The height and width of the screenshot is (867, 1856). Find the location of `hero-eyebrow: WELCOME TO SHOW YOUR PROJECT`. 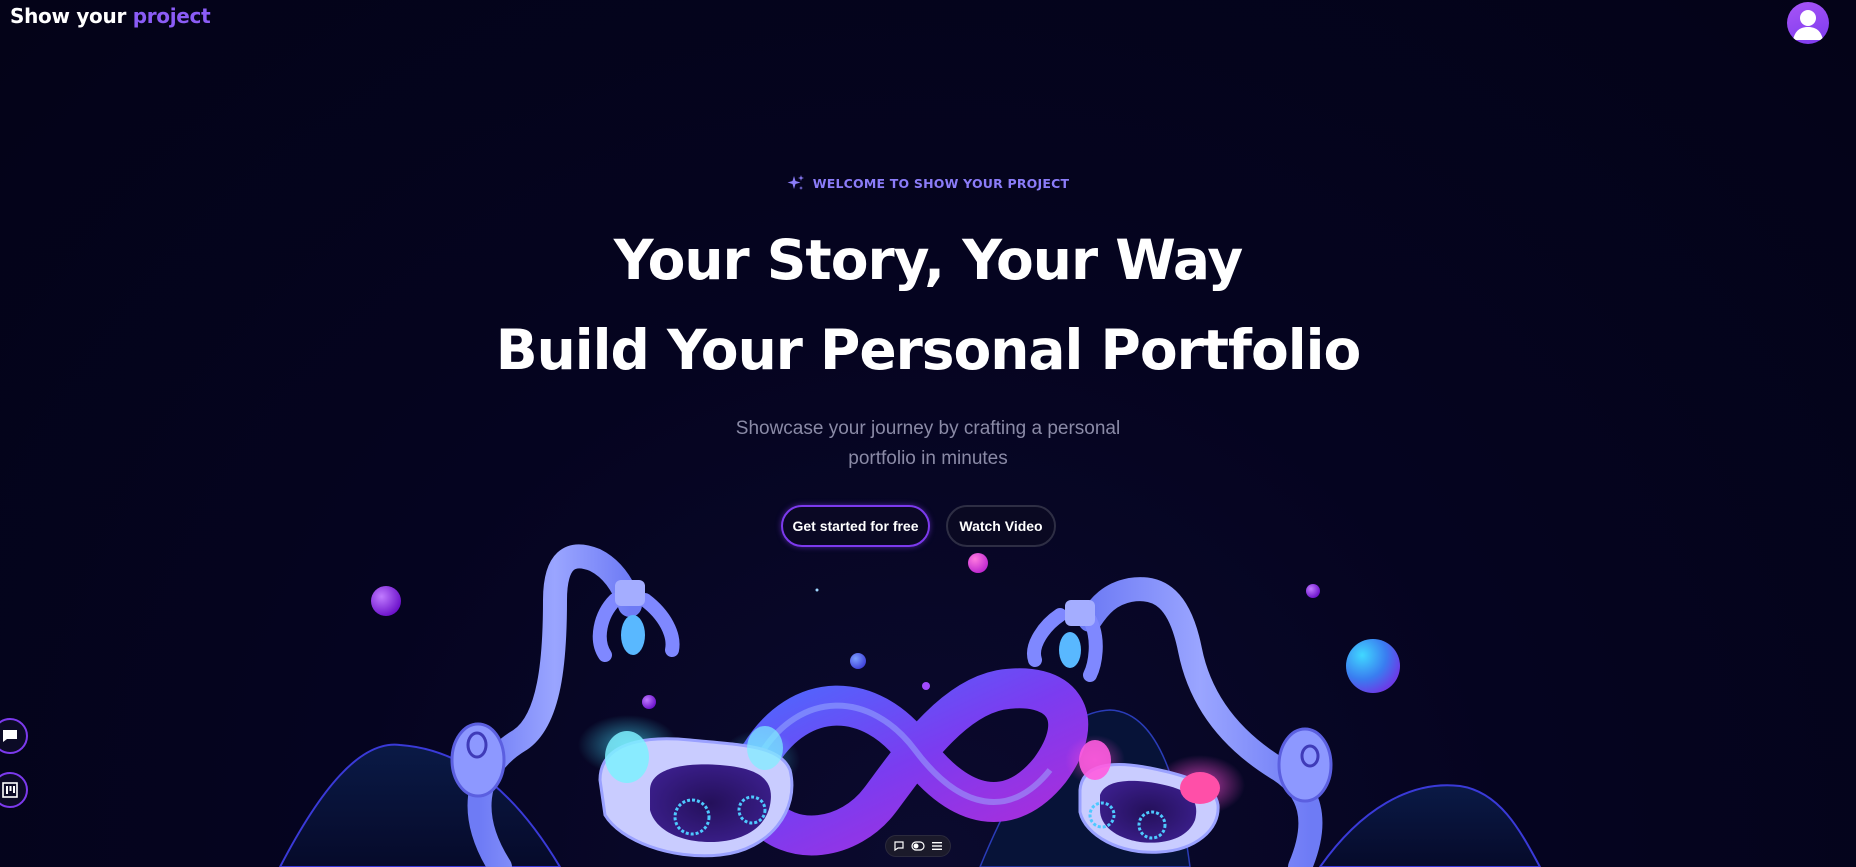

hero-eyebrow: WELCOME TO SHOW YOUR PROJECT is located at coordinates (928, 184).